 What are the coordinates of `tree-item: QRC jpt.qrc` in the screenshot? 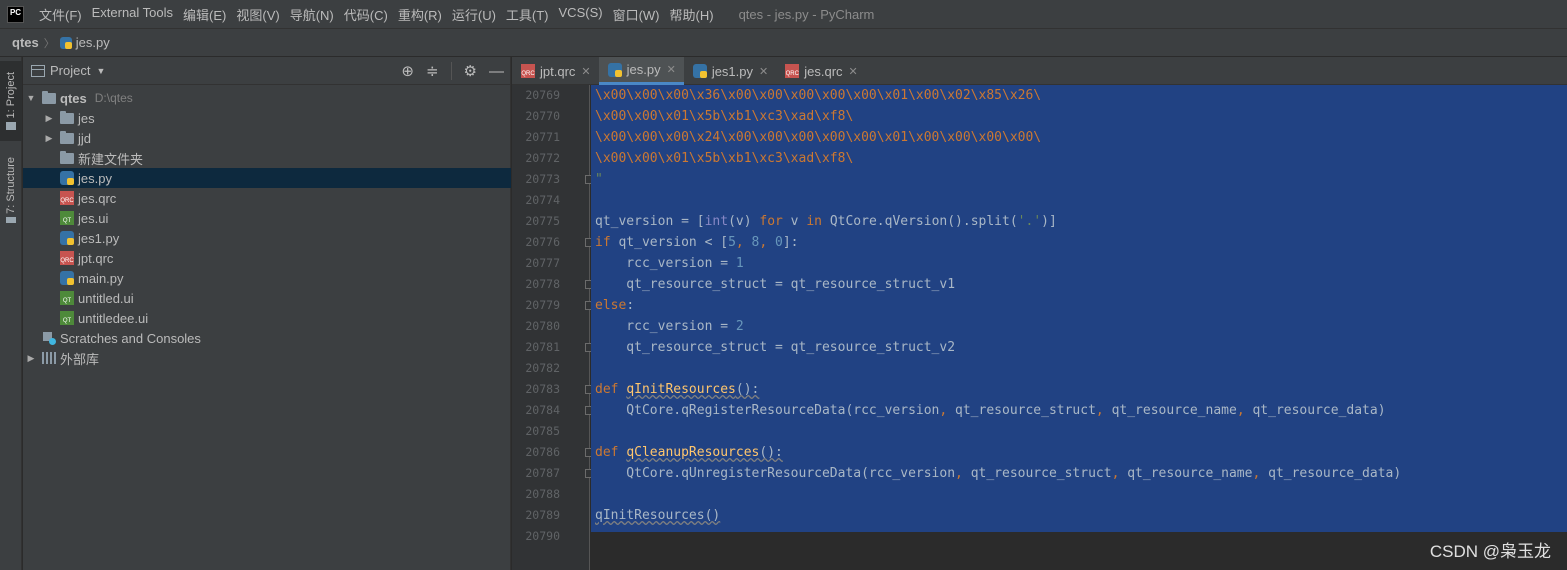 It's located at (267, 258).